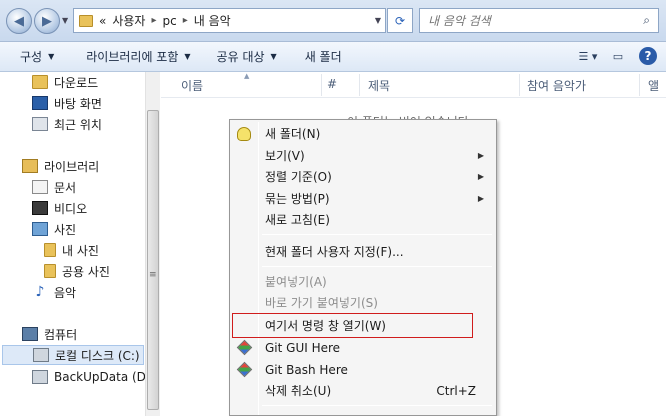 The height and width of the screenshot is (416, 666). Describe the element at coordinates (378, 20) in the screenshot. I see `address-dropdown-icon: ▼` at that location.